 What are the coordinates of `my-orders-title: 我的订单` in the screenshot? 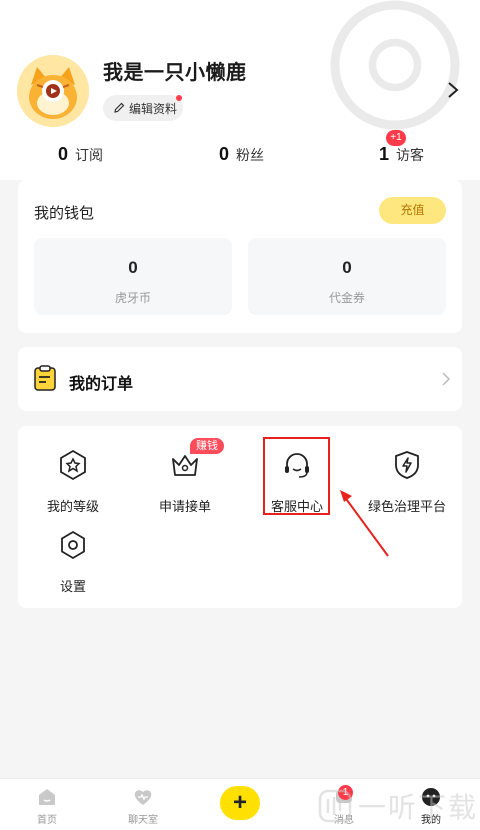 It's located at (101, 384).